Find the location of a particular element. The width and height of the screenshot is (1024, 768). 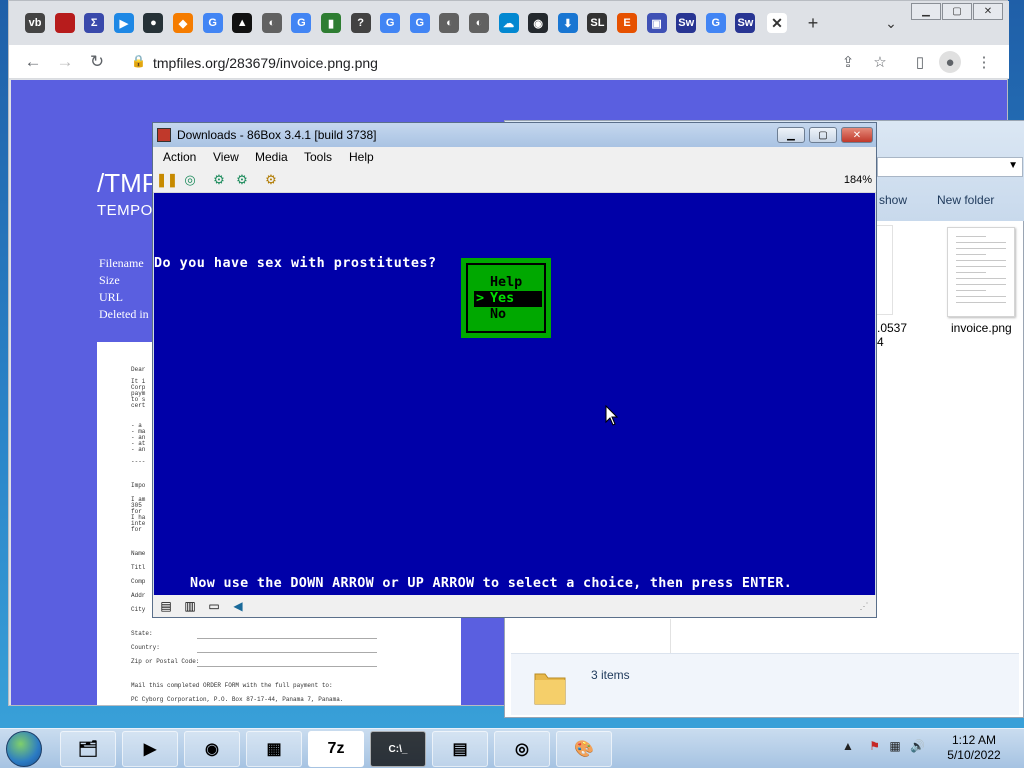

pinned-tab-download-icon: ⬇ is located at coordinates (567, 23).